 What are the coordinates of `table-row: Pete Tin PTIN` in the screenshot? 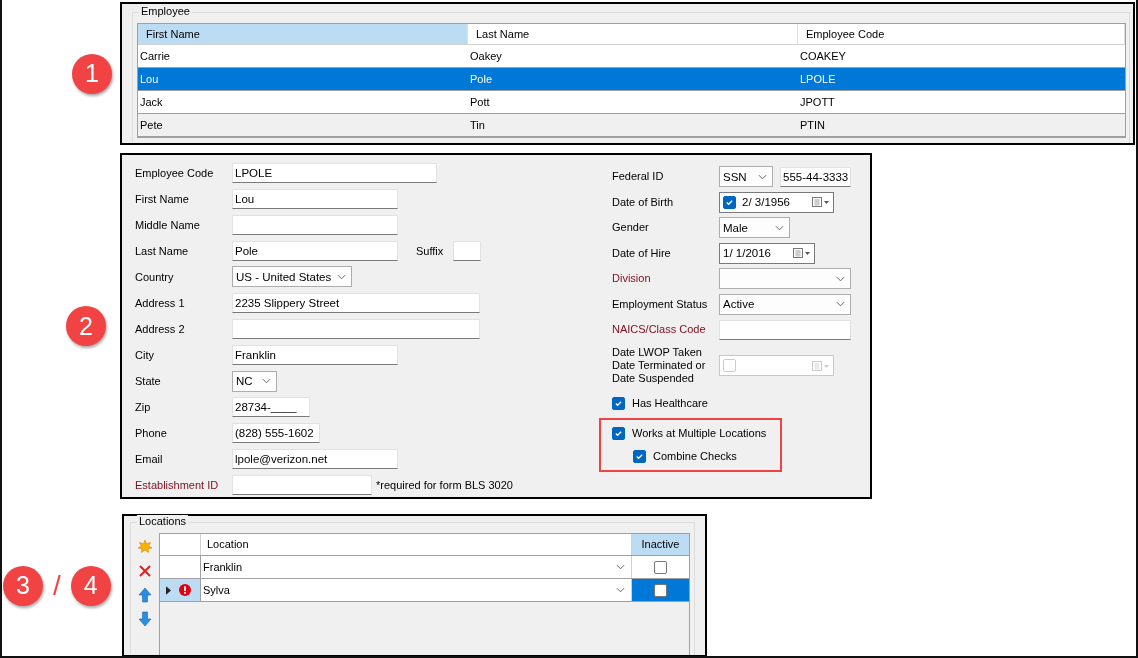 It's located at (631, 125).